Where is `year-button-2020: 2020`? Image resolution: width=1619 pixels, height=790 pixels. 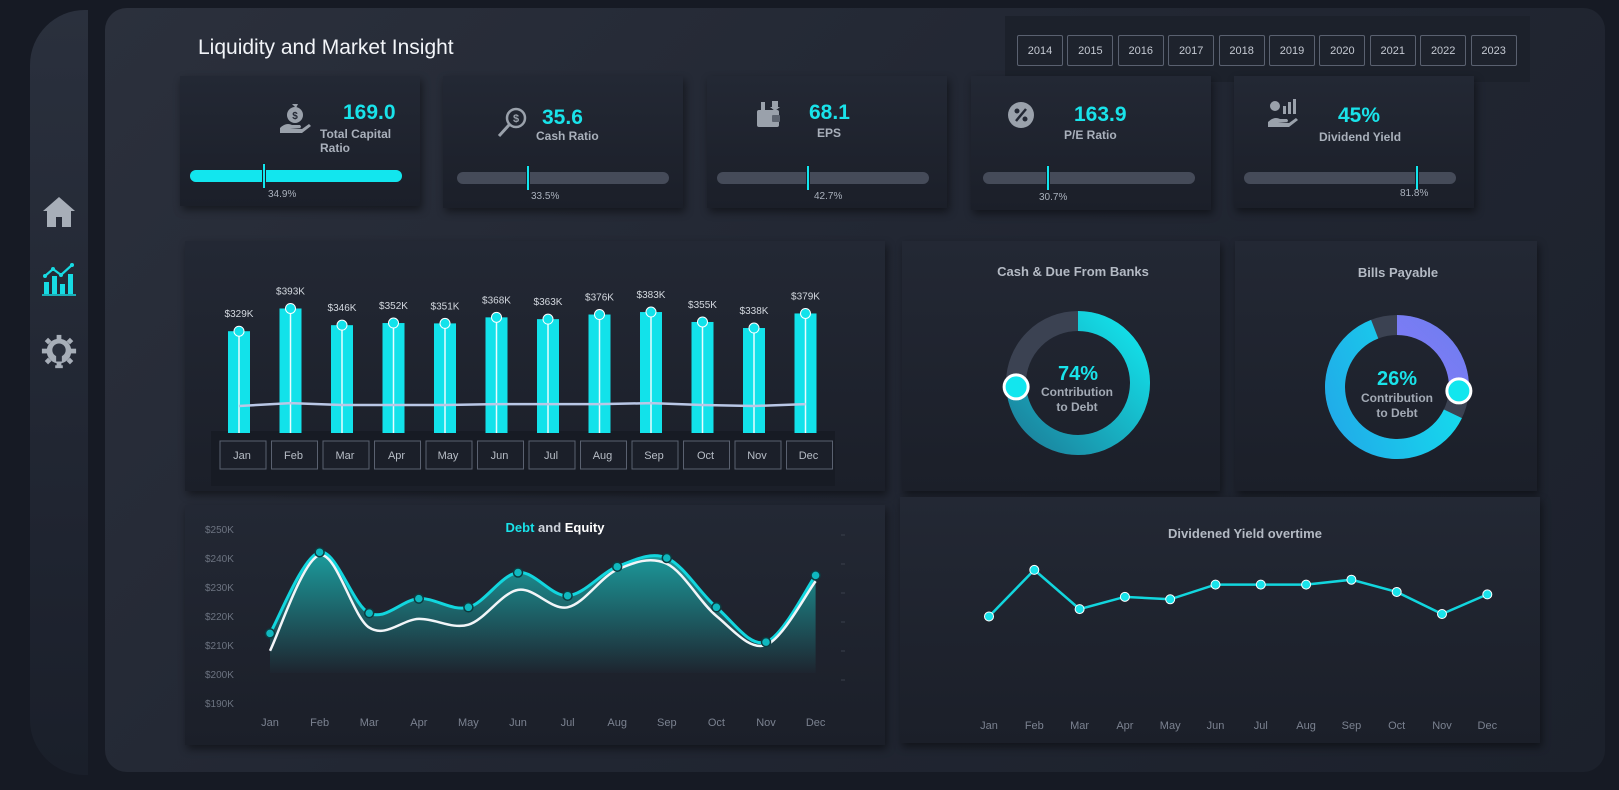 year-button-2020: 2020 is located at coordinates (1342, 50).